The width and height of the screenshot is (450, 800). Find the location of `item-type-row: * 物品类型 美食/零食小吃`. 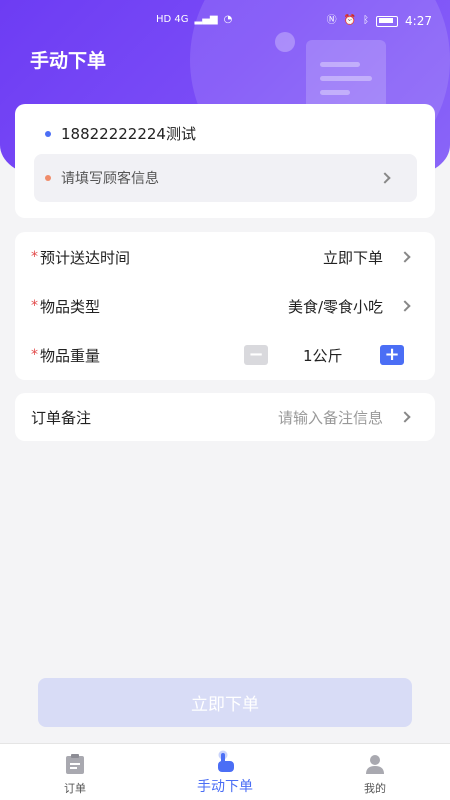

item-type-row: * 物品类型 美食/零食小吃 is located at coordinates (225, 306).